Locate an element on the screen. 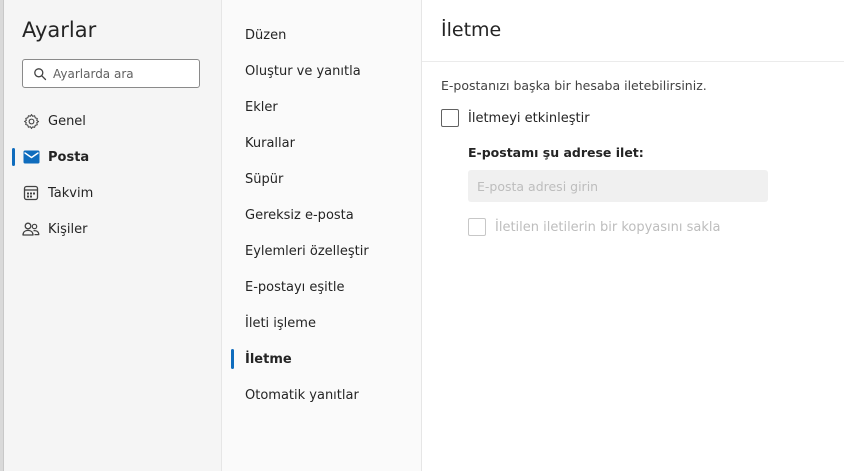 The image size is (844, 471). settings-search-box is located at coordinates (111, 73).